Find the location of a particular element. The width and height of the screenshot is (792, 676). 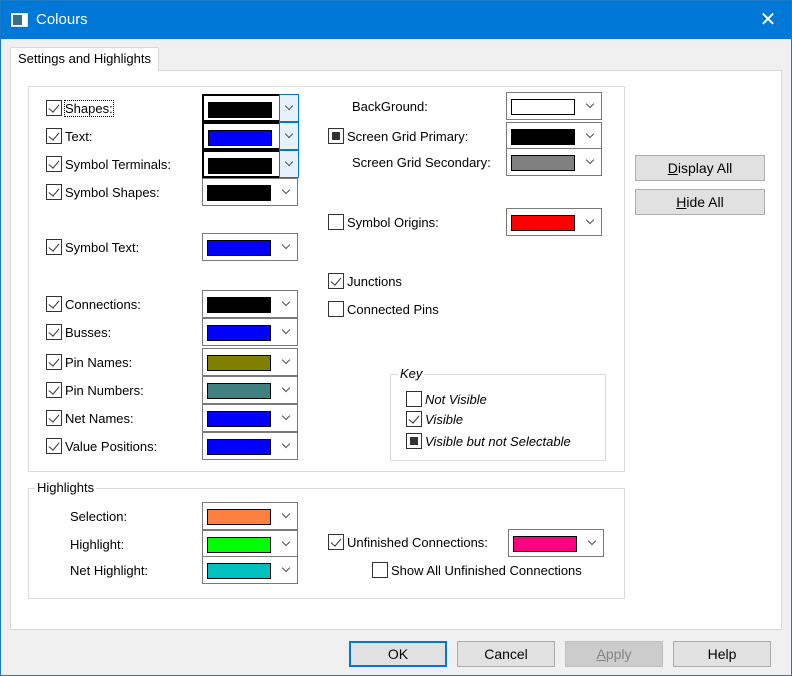

key-not-visible-label: Not Visible is located at coordinates (456, 399).